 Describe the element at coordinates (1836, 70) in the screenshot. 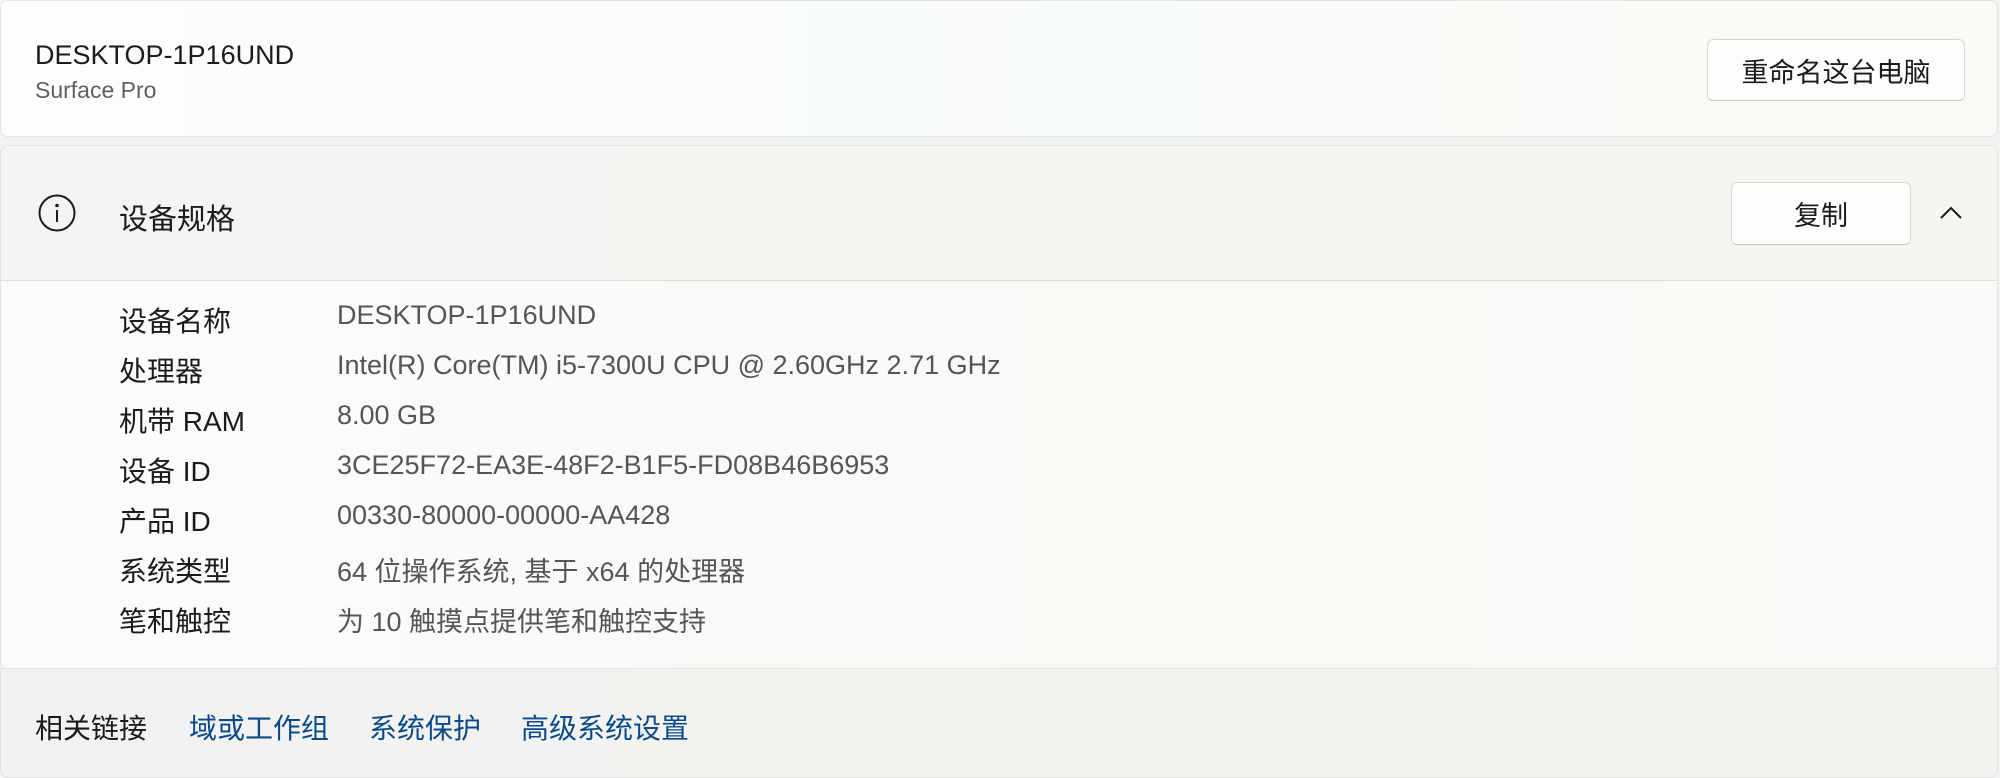

I see `rename-pc-button: 重命名这台电脑` at that location.